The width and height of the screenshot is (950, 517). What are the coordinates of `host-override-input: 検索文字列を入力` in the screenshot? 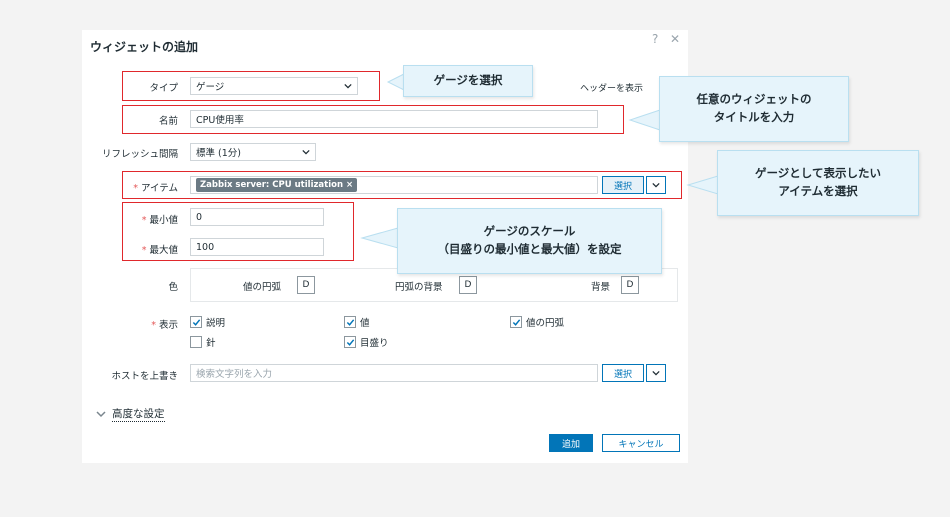 It's located at (394, 373).